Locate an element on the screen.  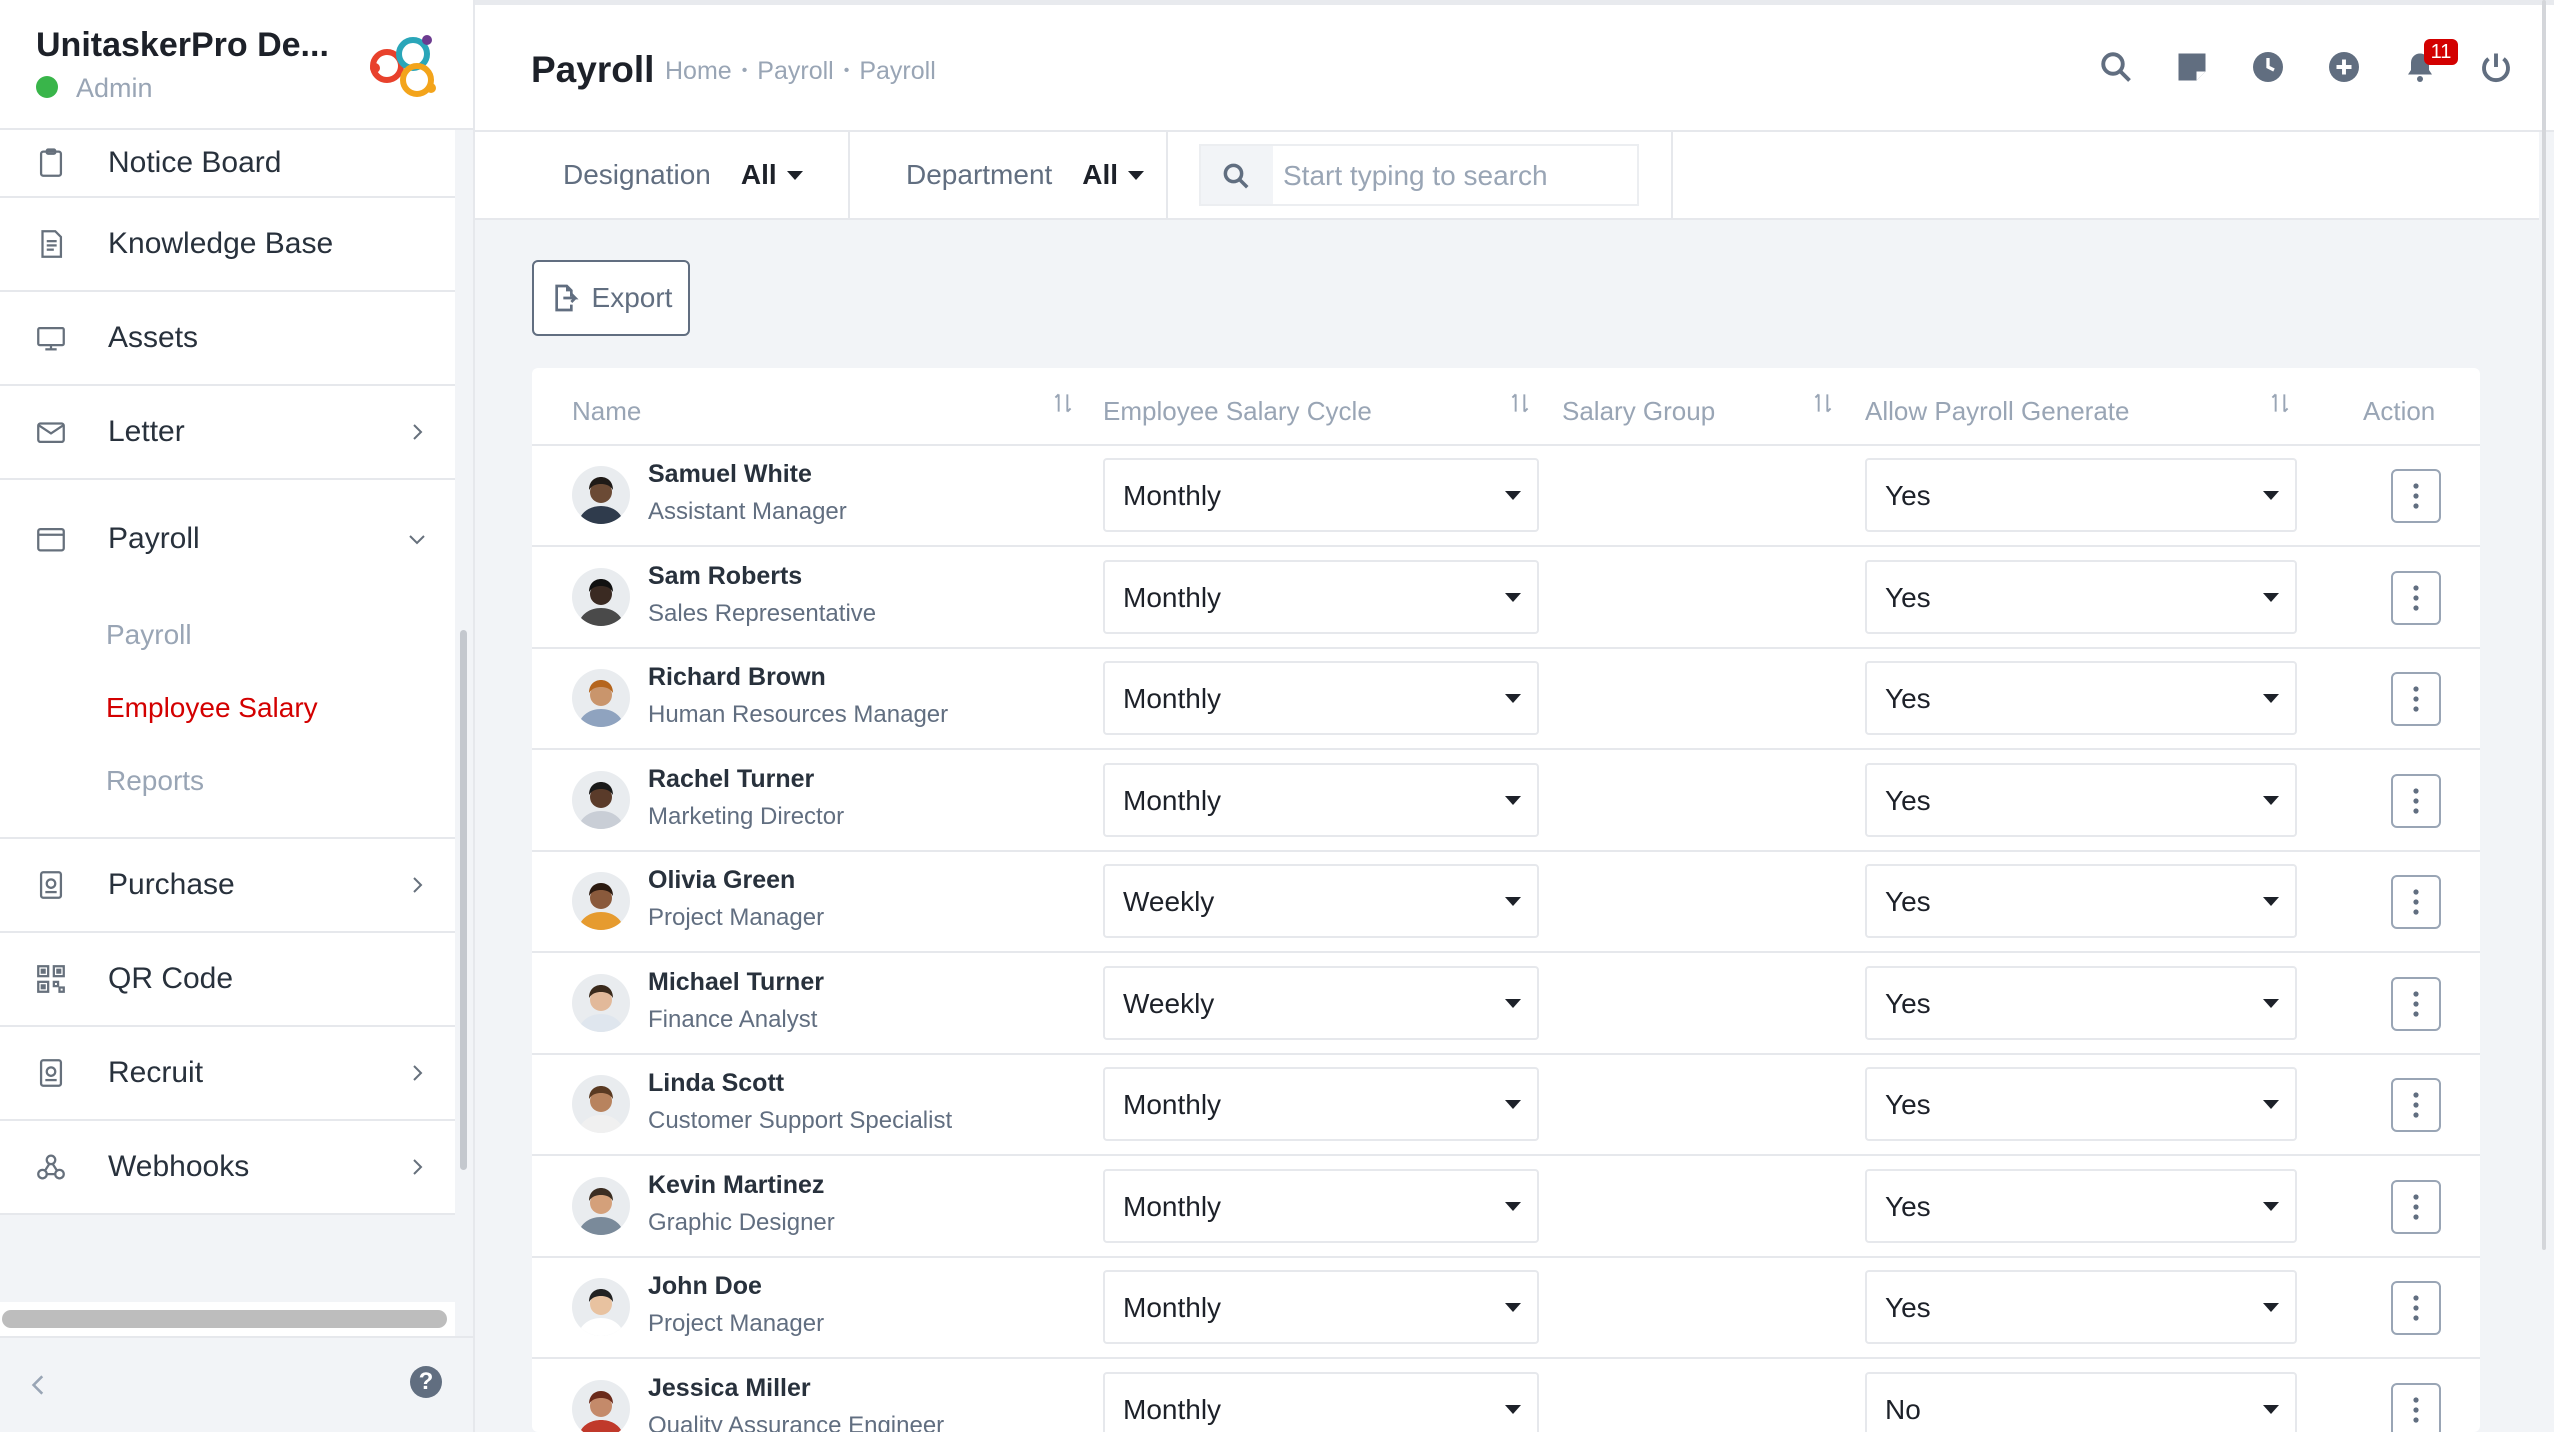
employee-name: Rachel Turner is located at coordinates (731, 779).